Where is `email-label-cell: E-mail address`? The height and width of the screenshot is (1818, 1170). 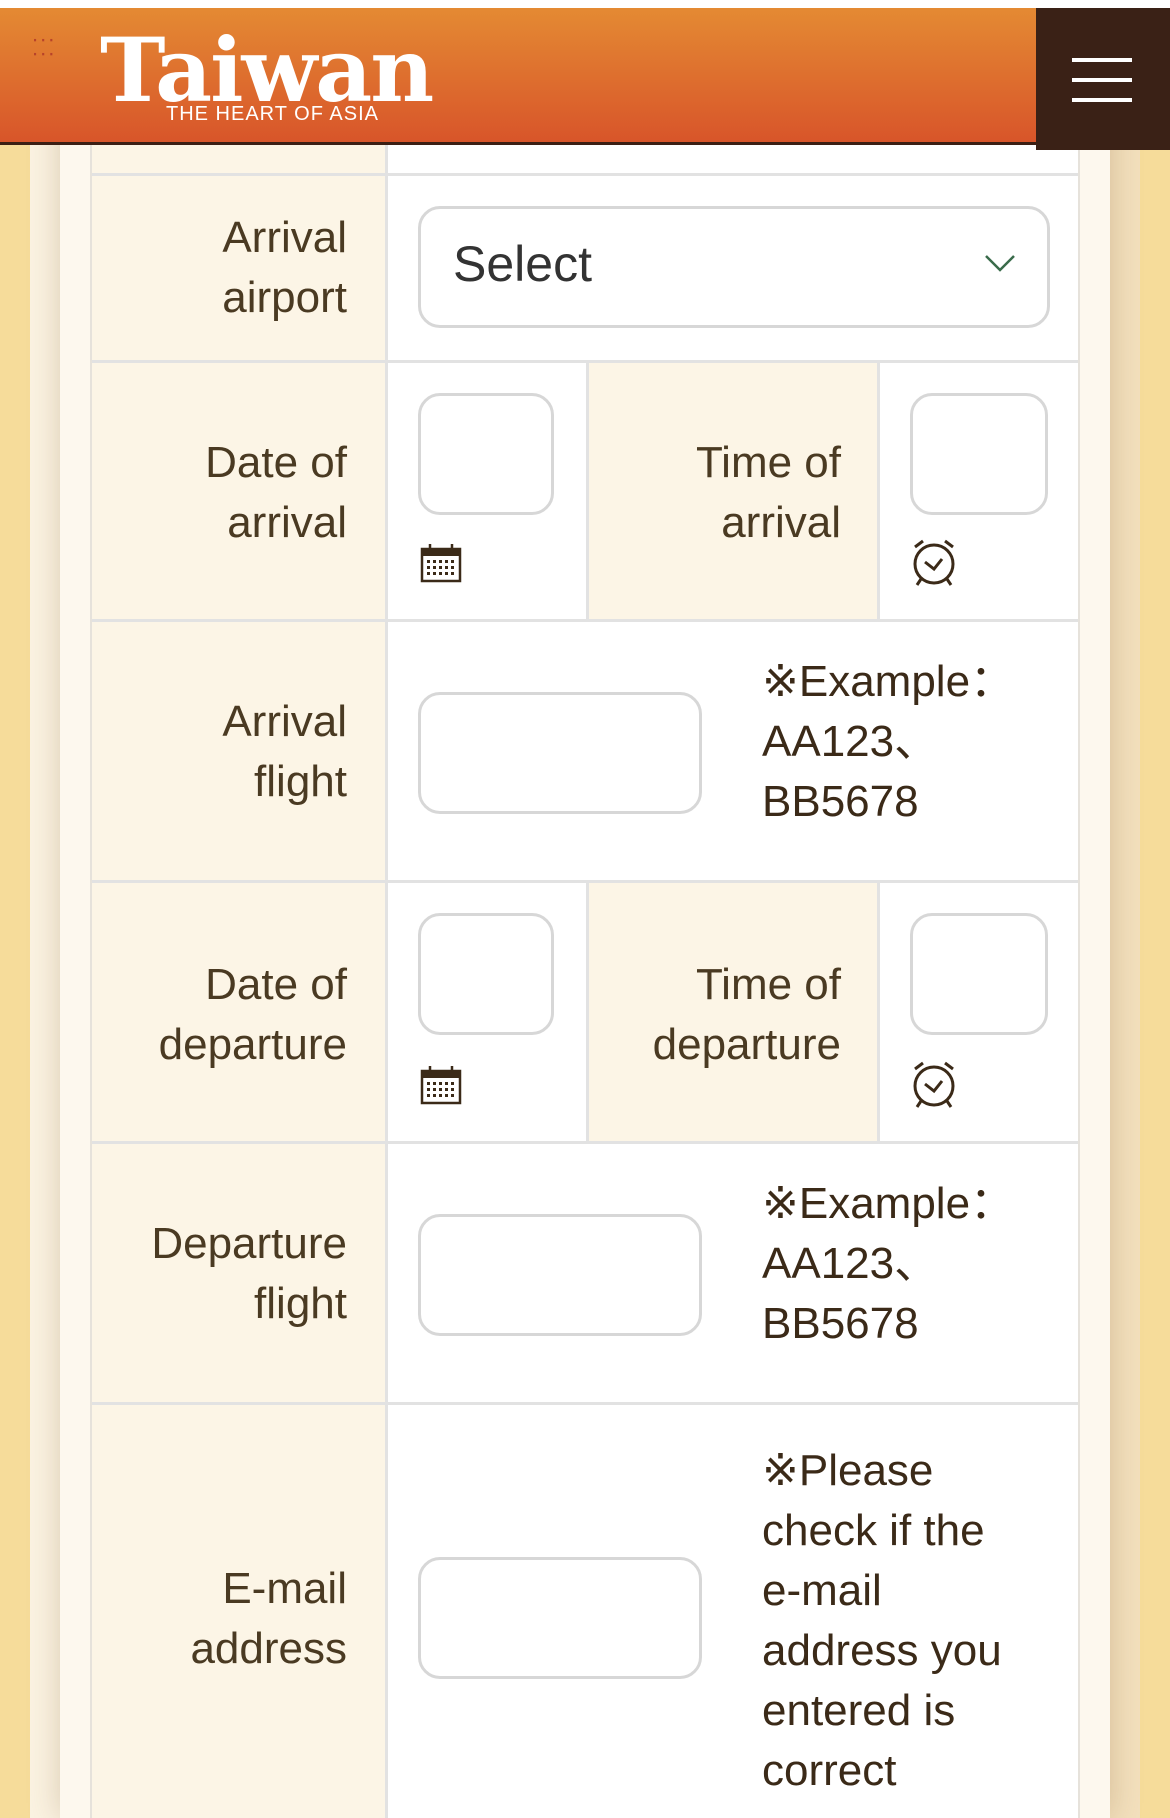 email-label-cell: E-mail address is located at coordinates (240, 1611).